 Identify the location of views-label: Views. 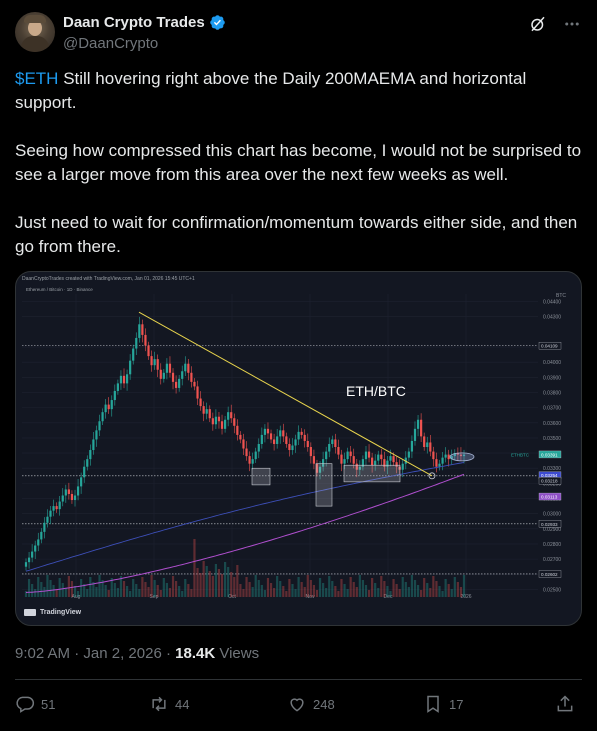
(237, 653).